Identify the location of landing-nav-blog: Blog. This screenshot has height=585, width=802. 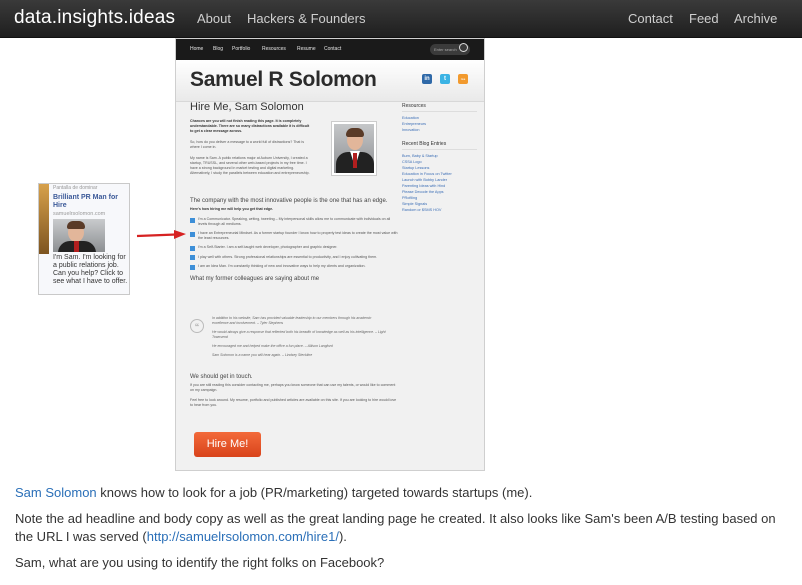
(218, 49).